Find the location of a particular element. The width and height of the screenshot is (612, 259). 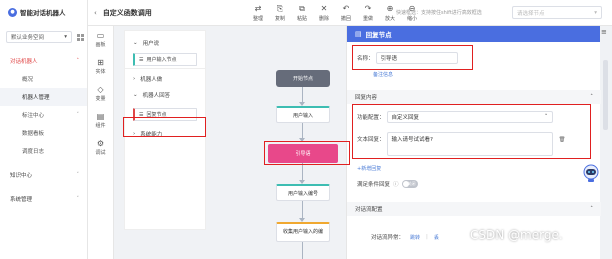

discard-link: 丢 is located at coordinates (436, 237).